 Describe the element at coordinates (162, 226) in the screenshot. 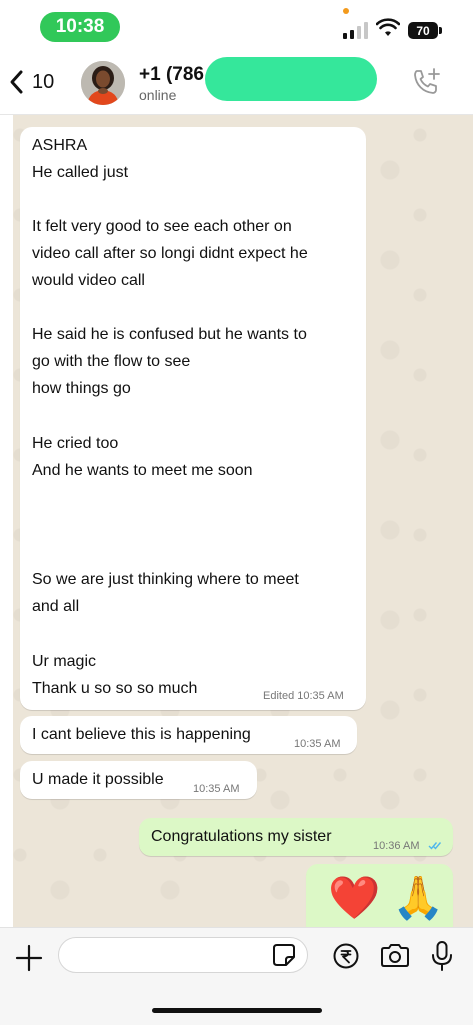

I see `message-line: It felt very good to see each other on` at that location.